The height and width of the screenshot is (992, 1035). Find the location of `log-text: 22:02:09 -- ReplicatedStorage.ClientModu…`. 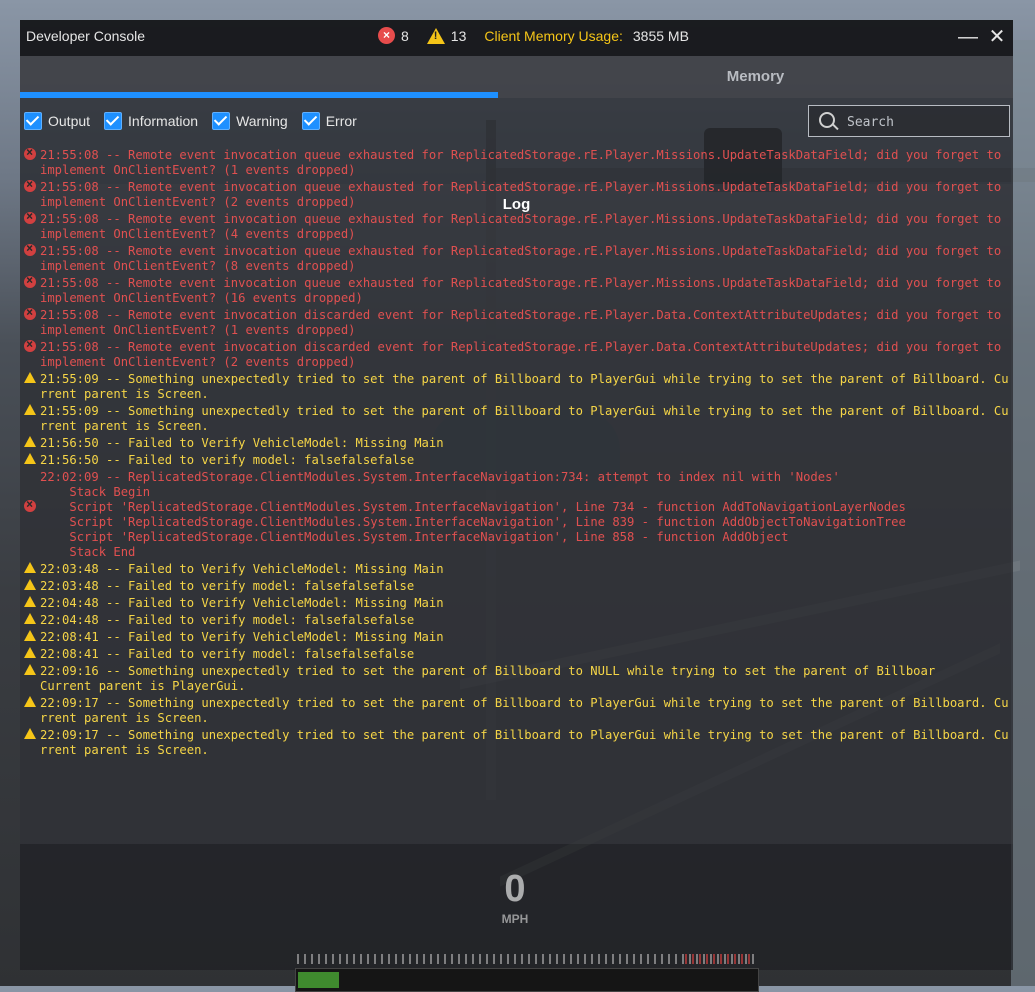

log-text: 22:02:09 -- ReplicatedStorage.ClientModu… is located at coordinates (473, 514).